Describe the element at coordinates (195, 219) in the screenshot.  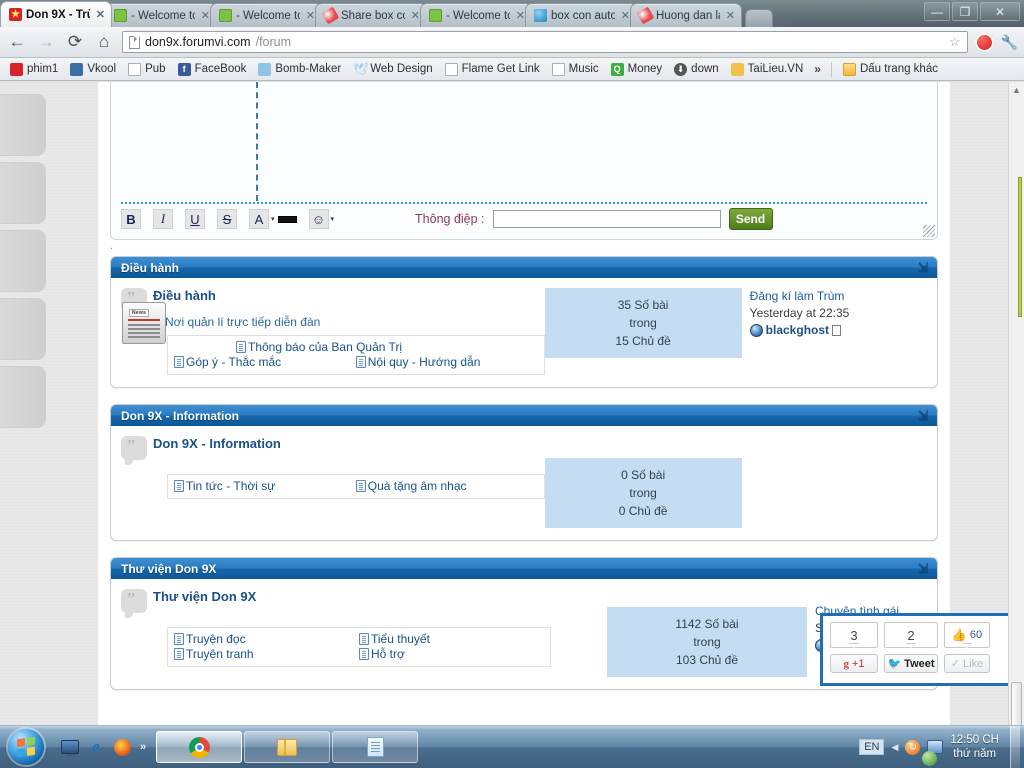
I see `underline-button: U` at that location.